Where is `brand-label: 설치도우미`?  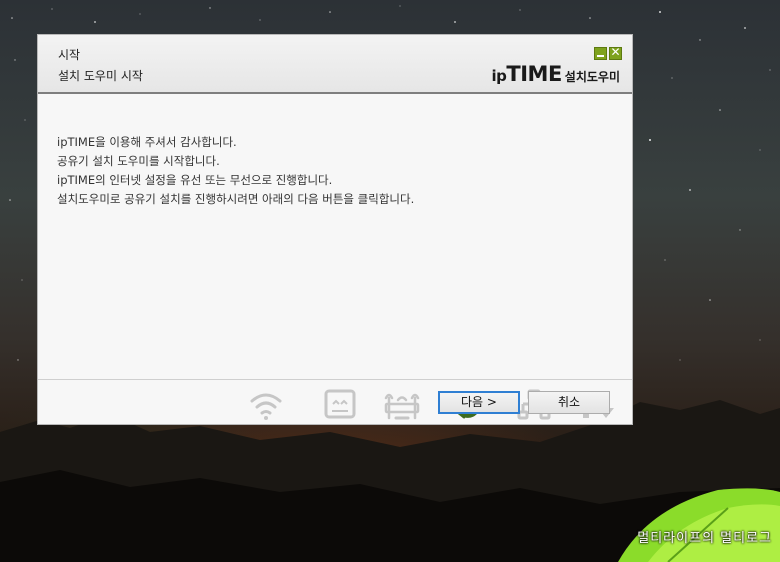 brand-label: 설치도우미 is located at coordinates (592, 77).